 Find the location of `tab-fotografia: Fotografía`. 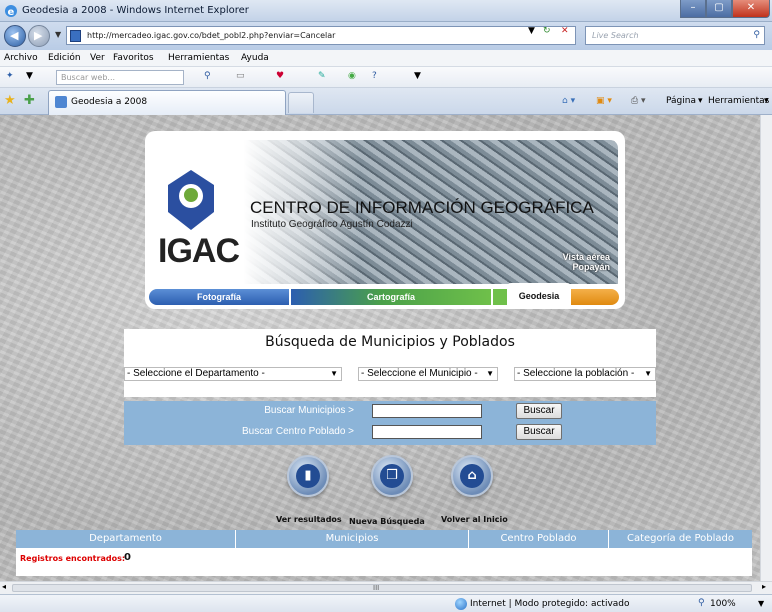

tab-fotografia: Fotografía is located at coordinates (219, 297).